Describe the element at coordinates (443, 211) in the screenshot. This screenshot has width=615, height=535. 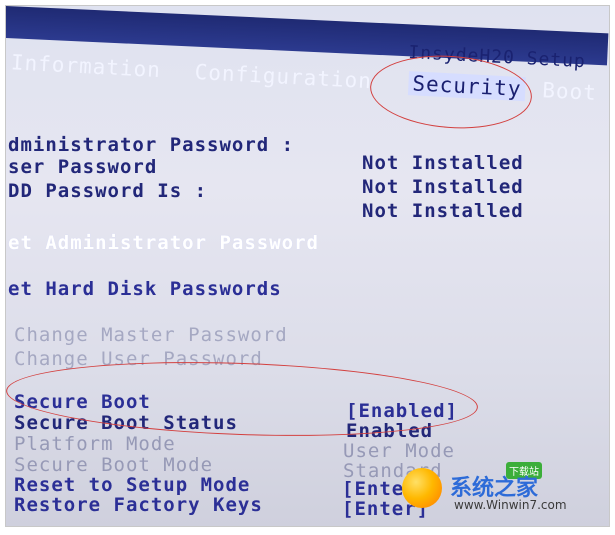
I see `hdd-password-status: Not Installed` at that location.